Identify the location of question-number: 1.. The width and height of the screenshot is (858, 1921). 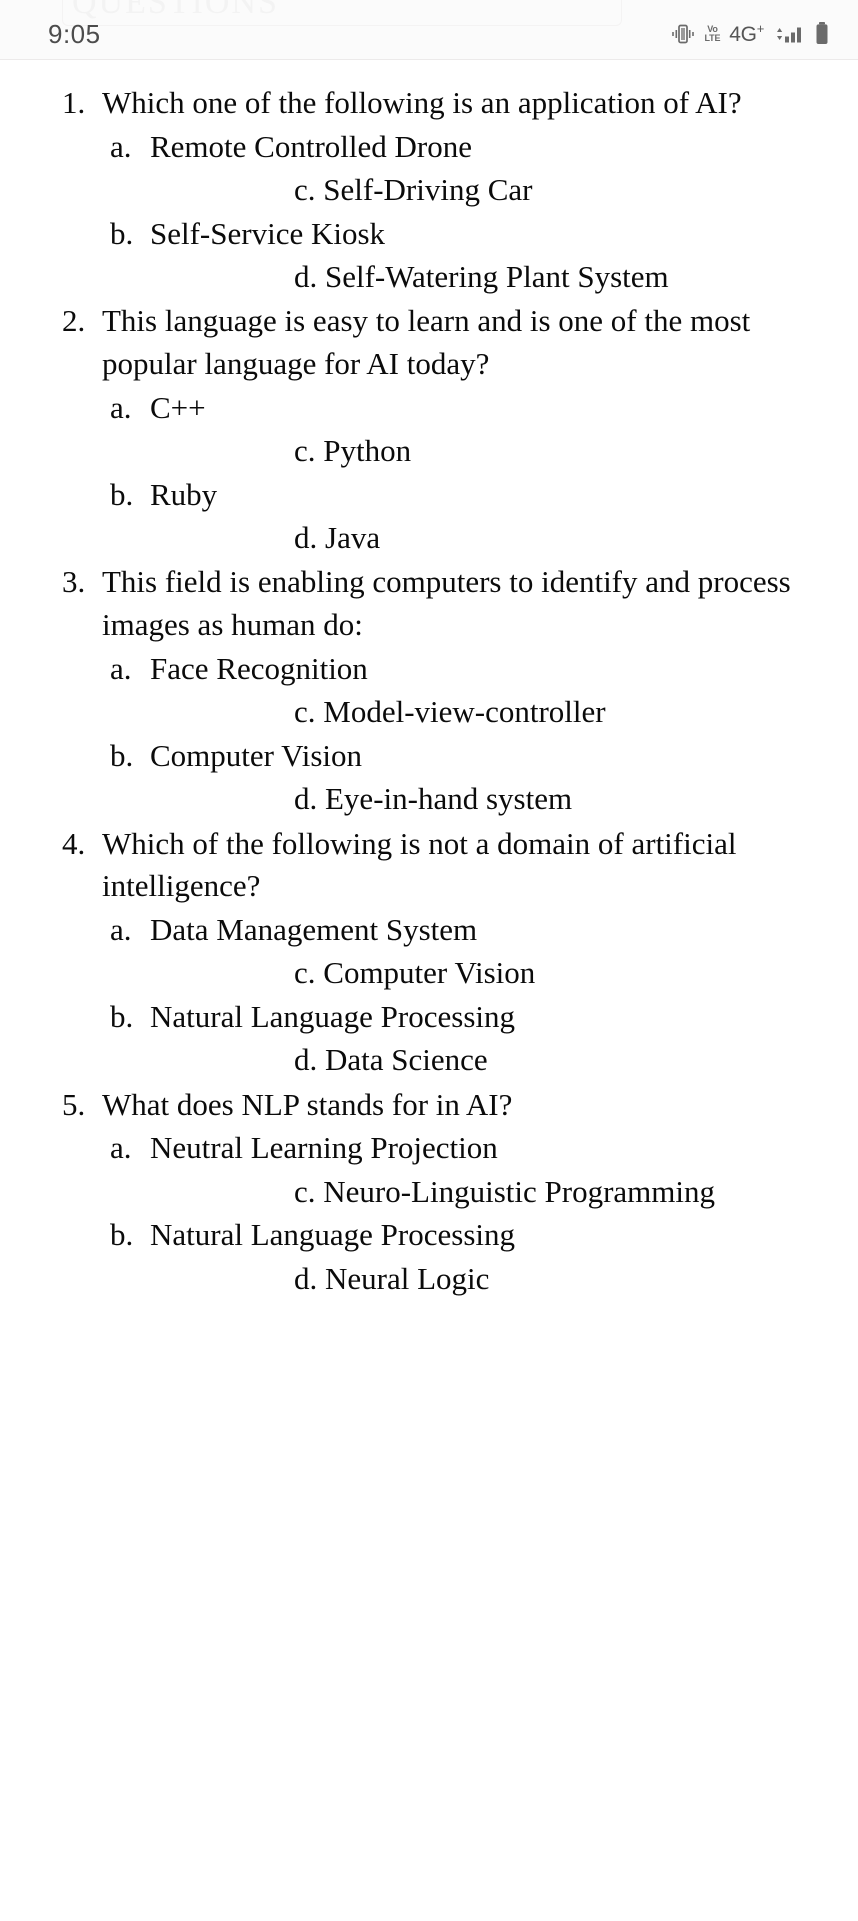
(74, 102).